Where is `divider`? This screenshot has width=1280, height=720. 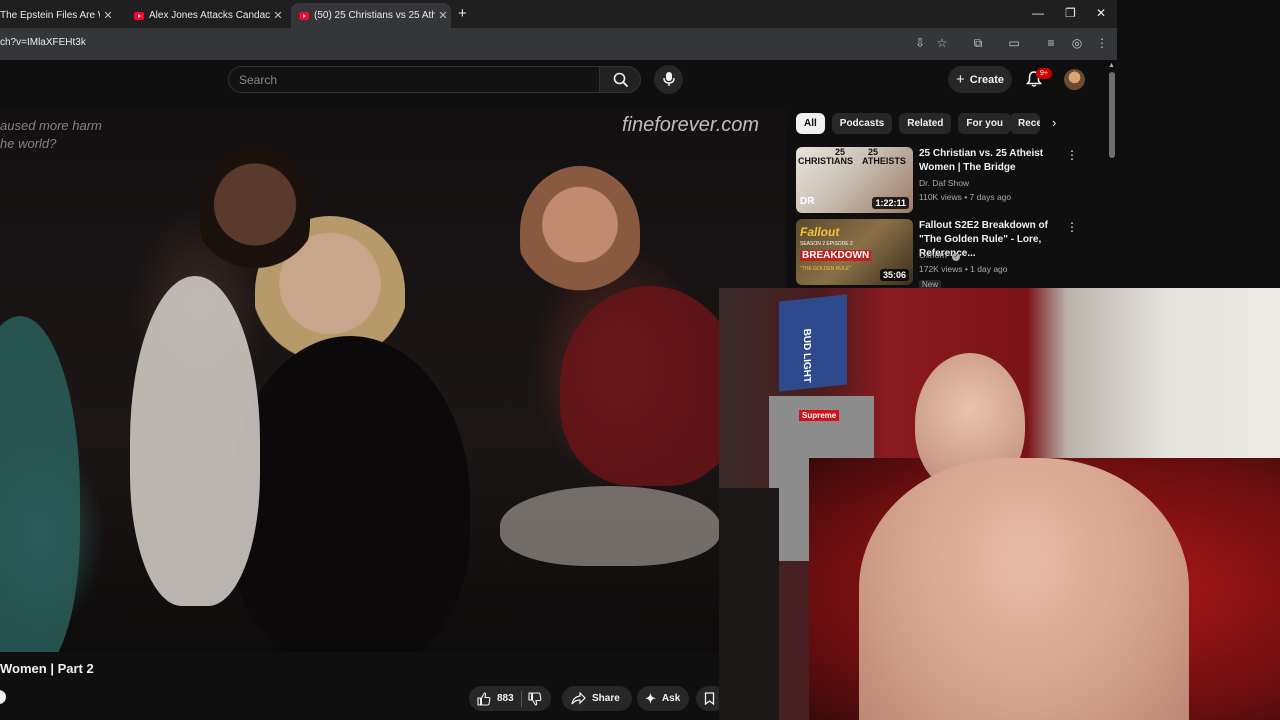
divider is located at coordinates (521, 698).